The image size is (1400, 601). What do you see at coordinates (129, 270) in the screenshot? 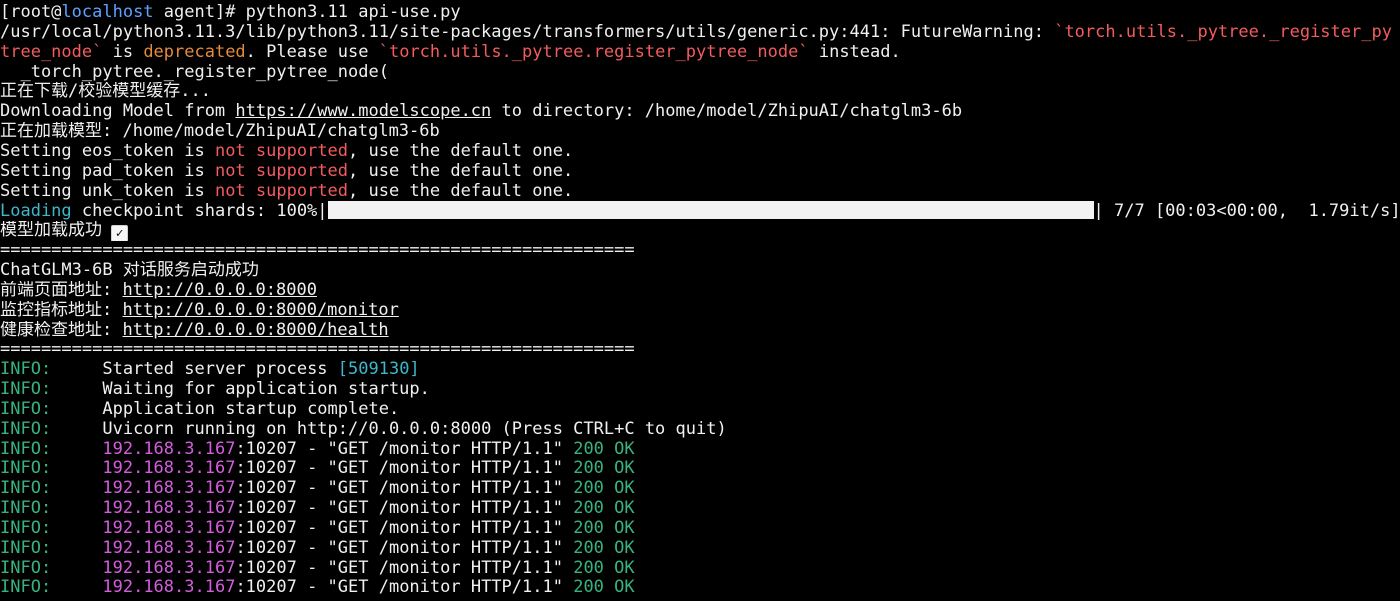
I see `service-title: ChatGLM3-6B 对话服务启动成功` at bounding box center [129, 270].